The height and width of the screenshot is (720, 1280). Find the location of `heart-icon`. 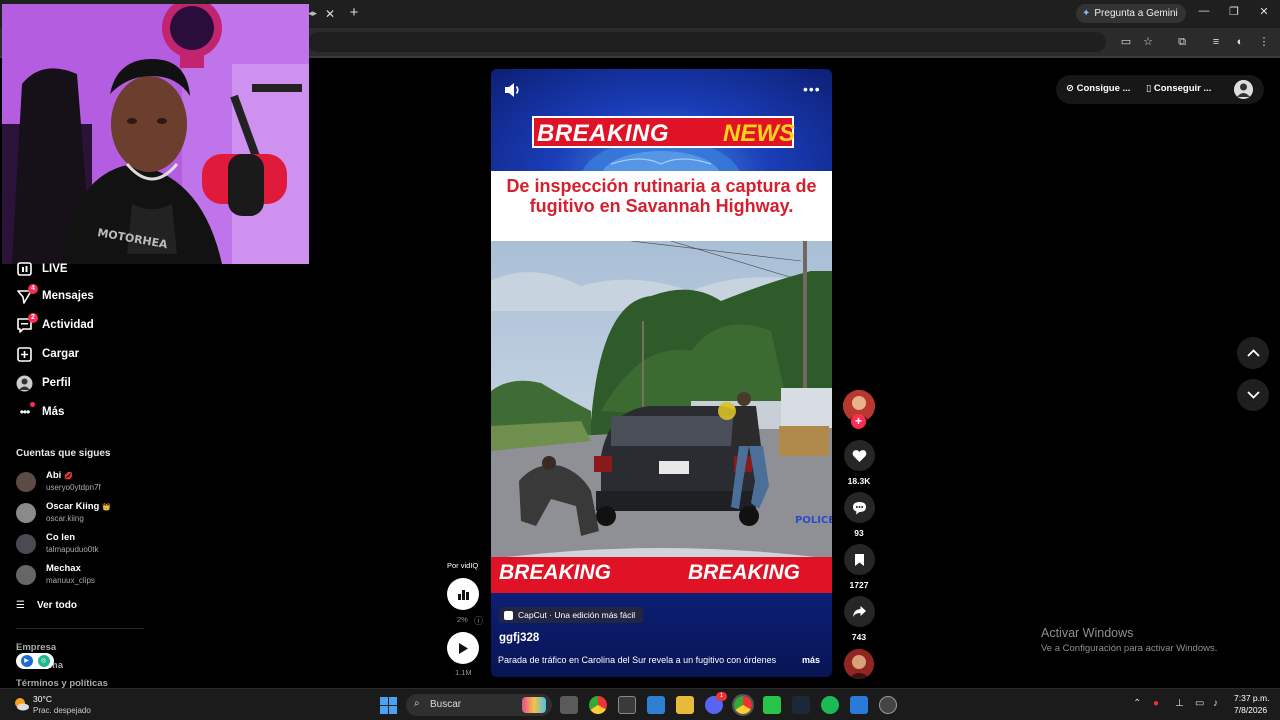

heart-icon is located at coordinates (859, 455).